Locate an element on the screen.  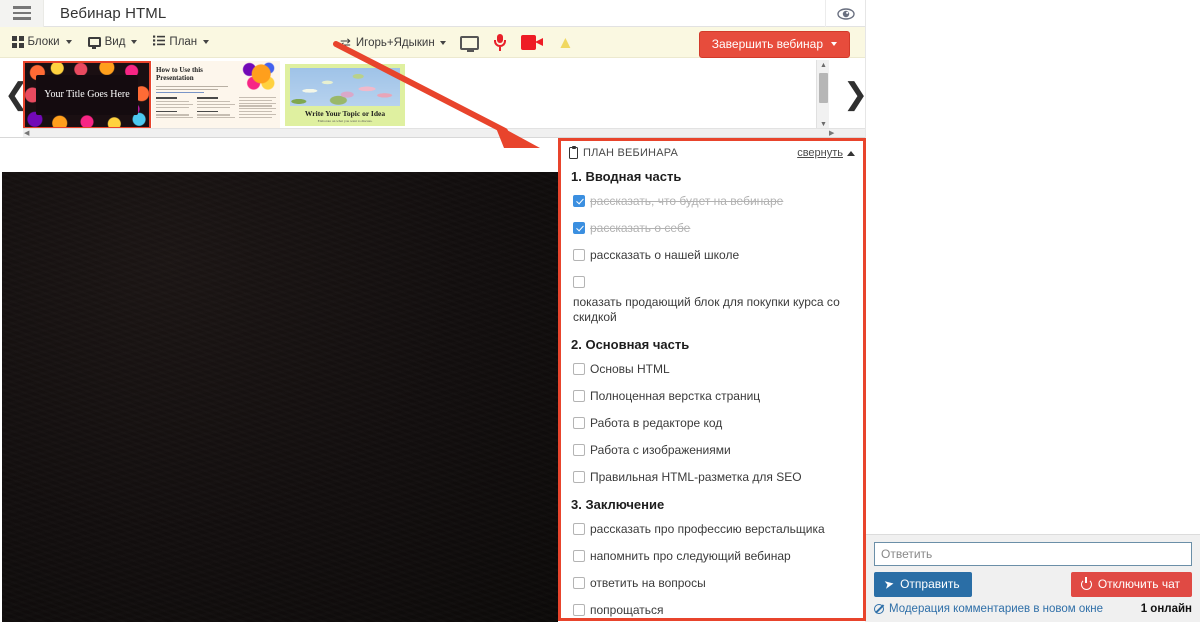
scroll-up-icon: ▲ is located at coordinates (823, 65).